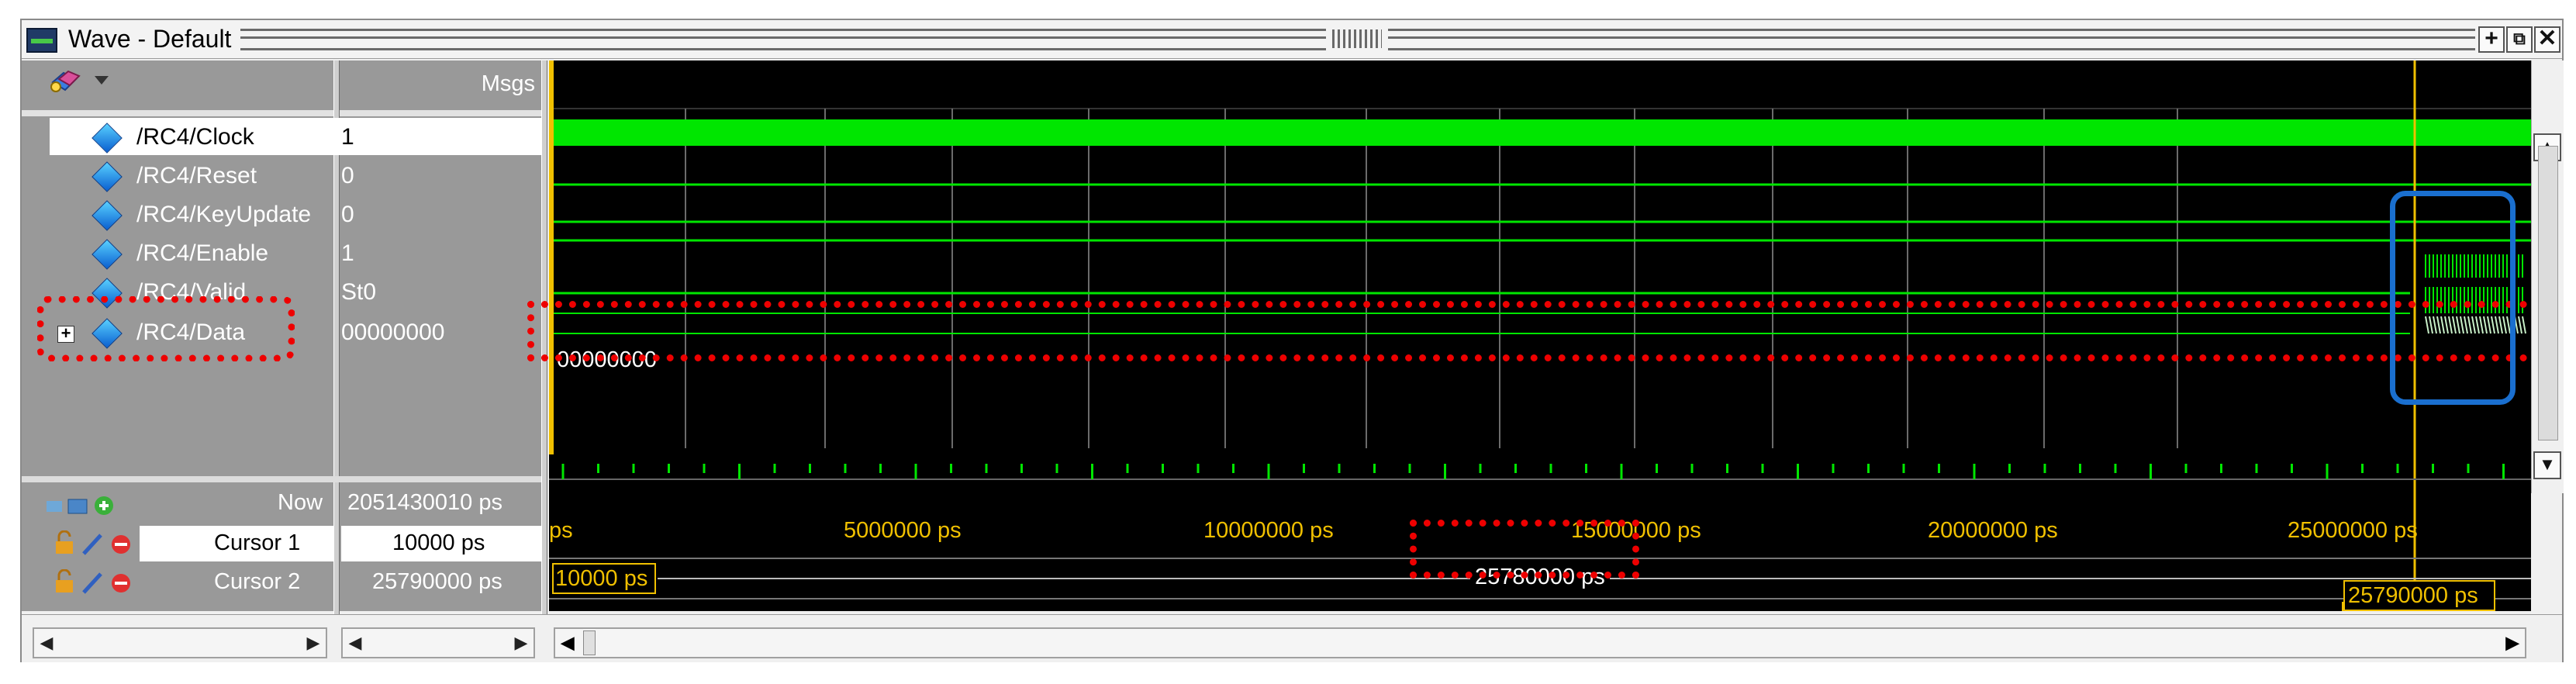 This screenshot has height=684, width=2576. I want to click on vertical-scrollbar: ▲ ▼, so click(2547, 276).